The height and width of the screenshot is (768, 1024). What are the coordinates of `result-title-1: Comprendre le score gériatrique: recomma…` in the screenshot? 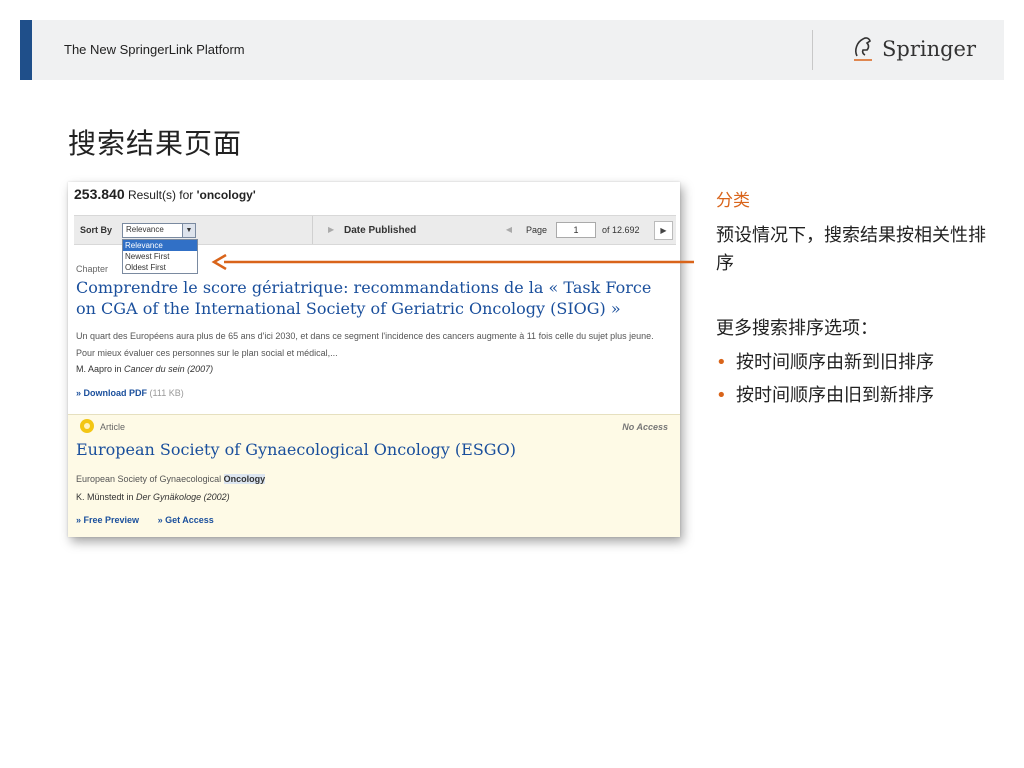 It's located at (371, 298).